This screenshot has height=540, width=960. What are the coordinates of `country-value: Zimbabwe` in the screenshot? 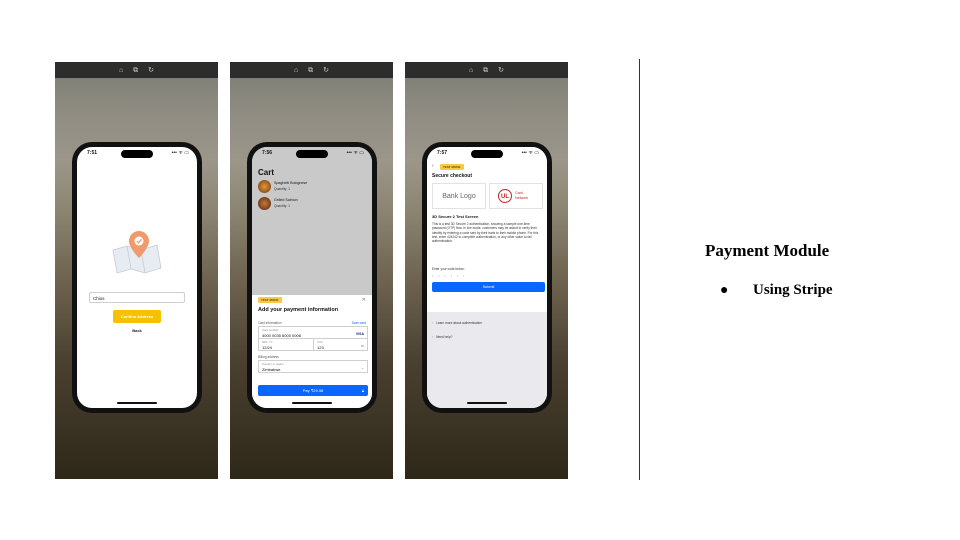 It's located at (271, 369).